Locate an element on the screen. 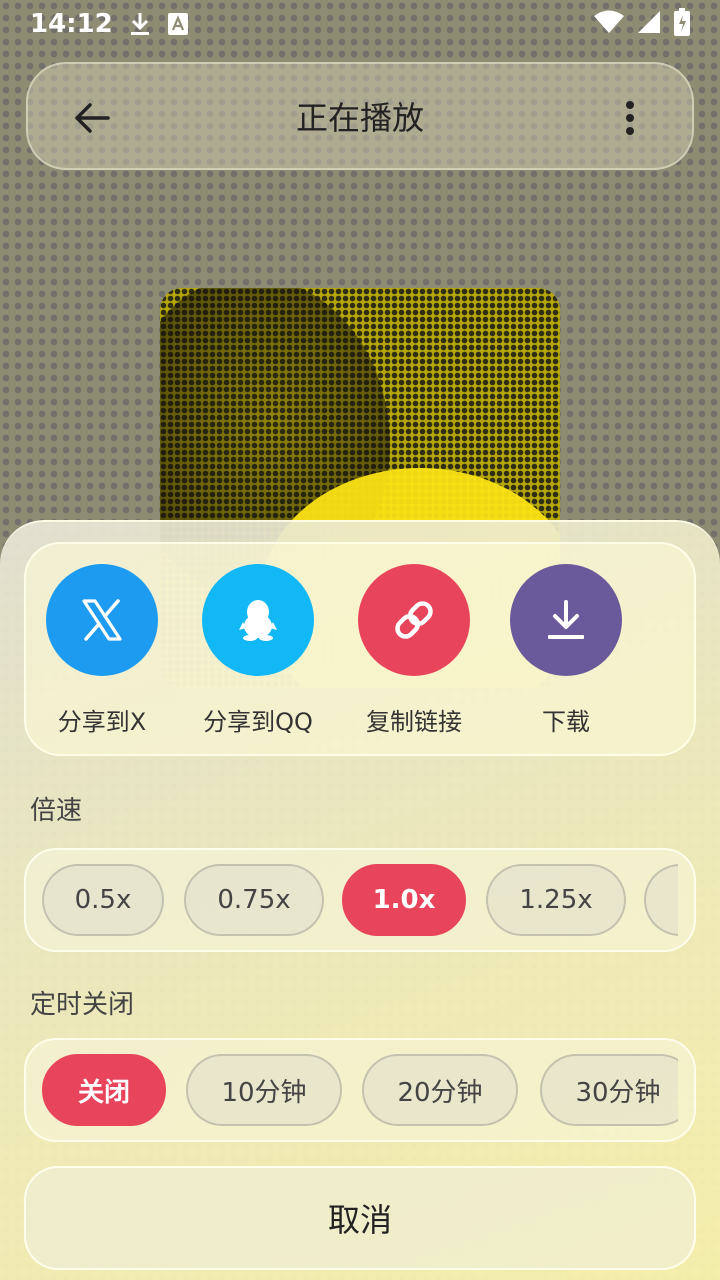  top-app-bar: 正在播放 is located at coordinates (360, 116).